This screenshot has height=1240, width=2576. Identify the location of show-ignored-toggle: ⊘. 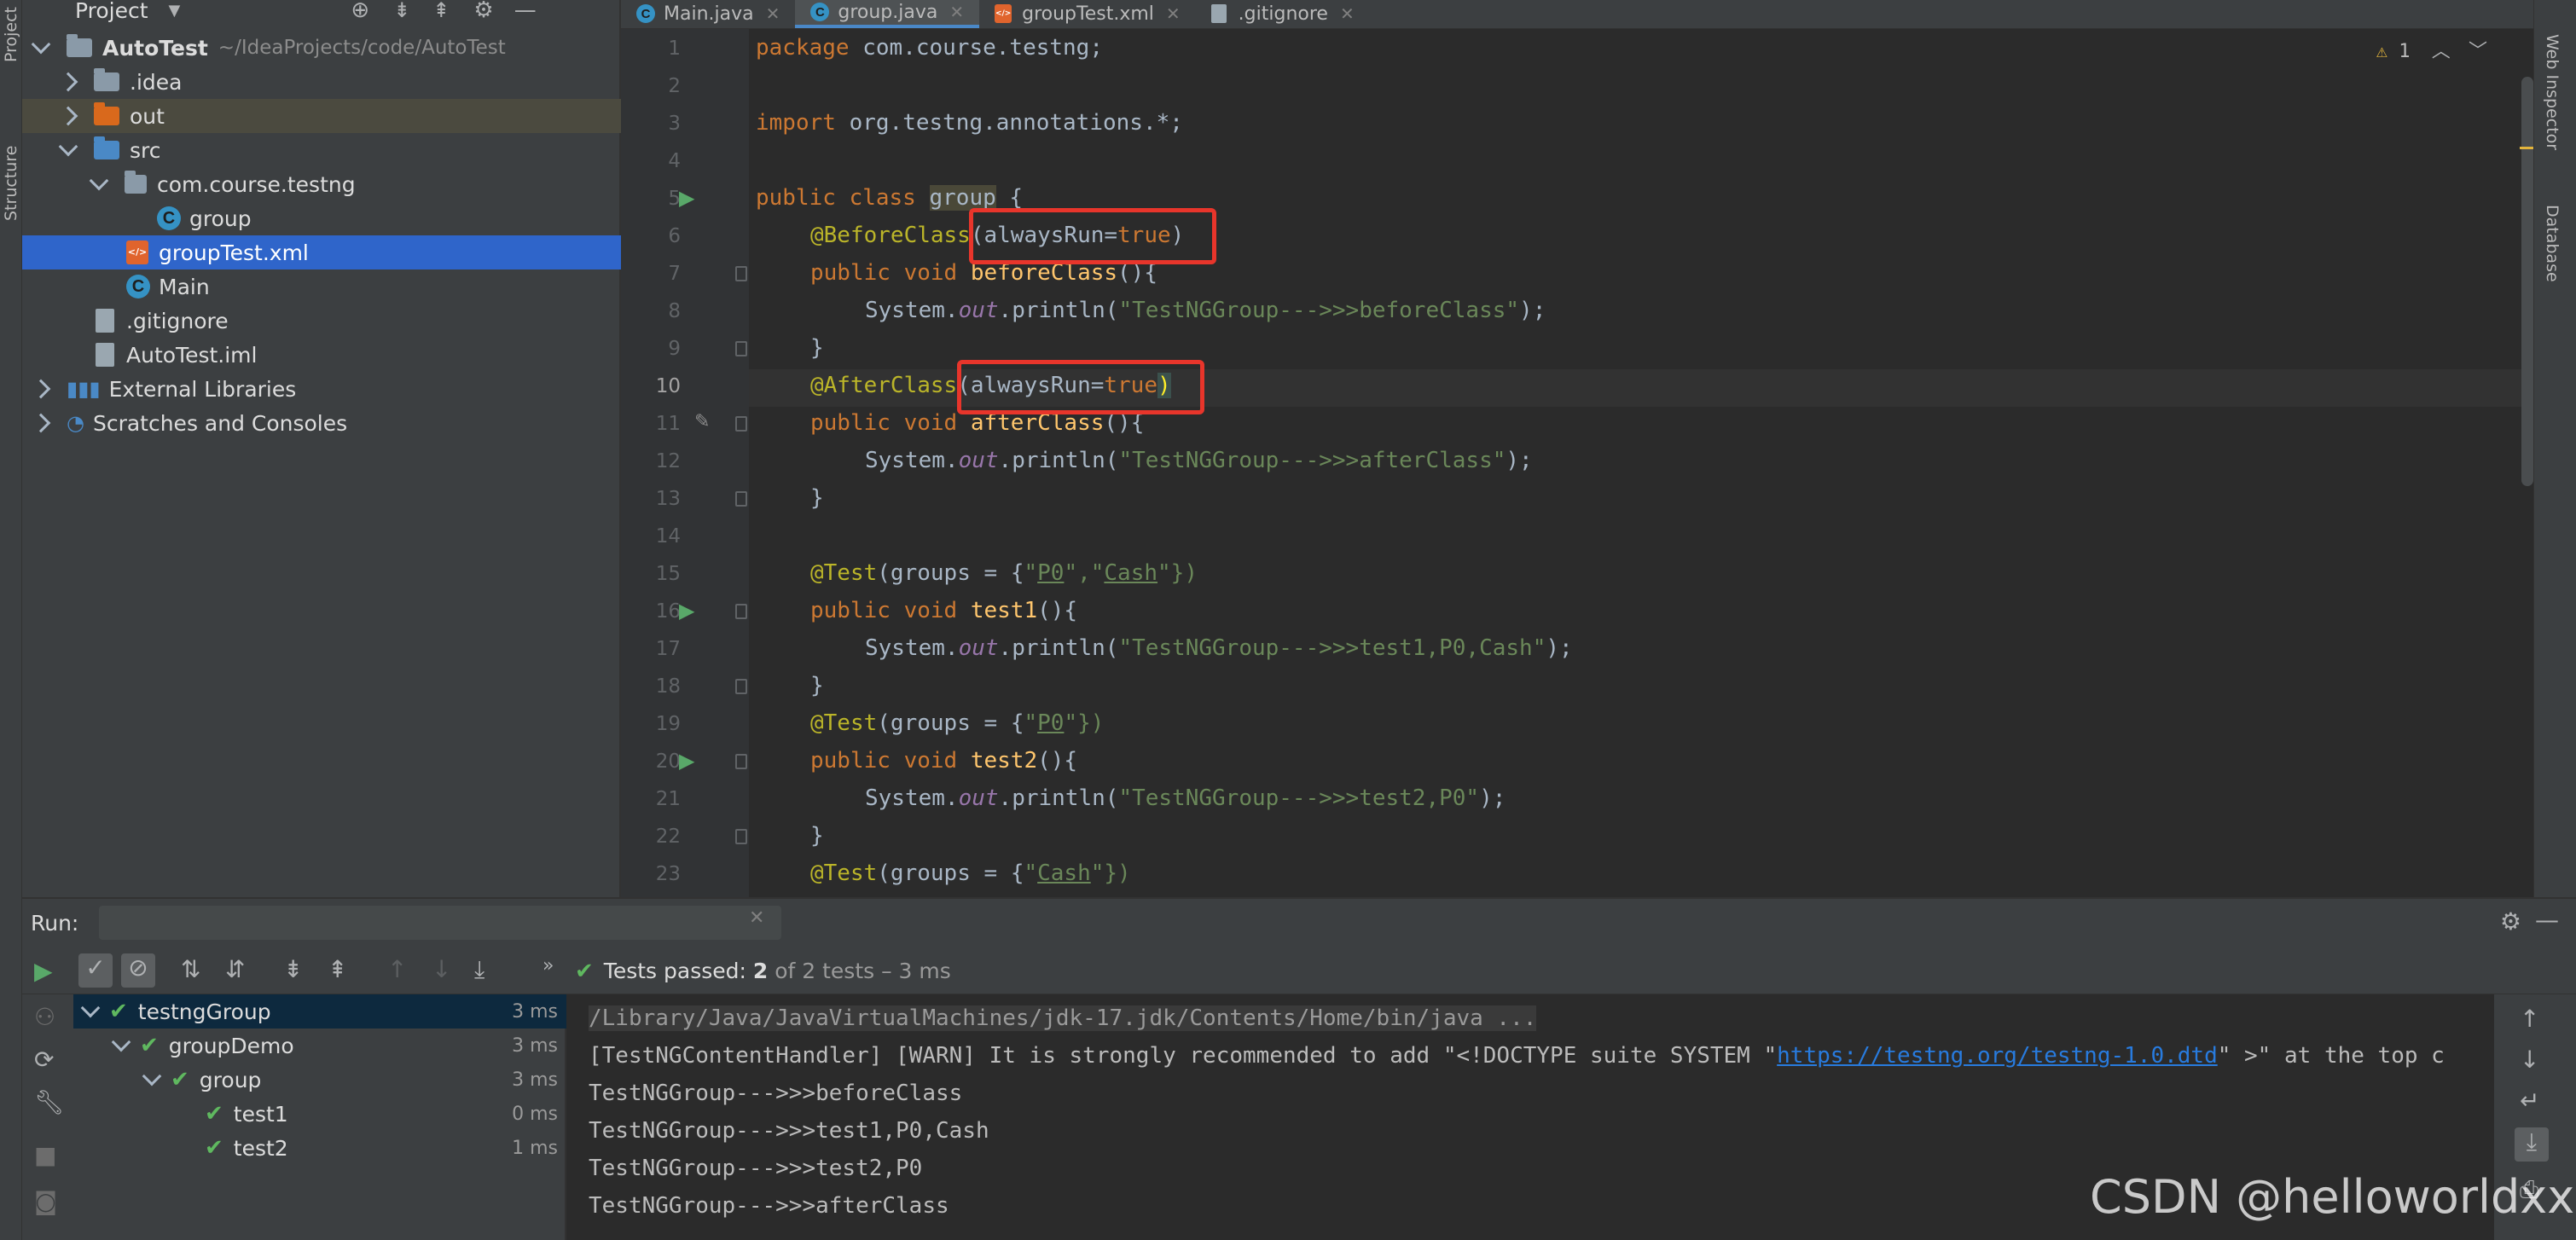
(138, 971).